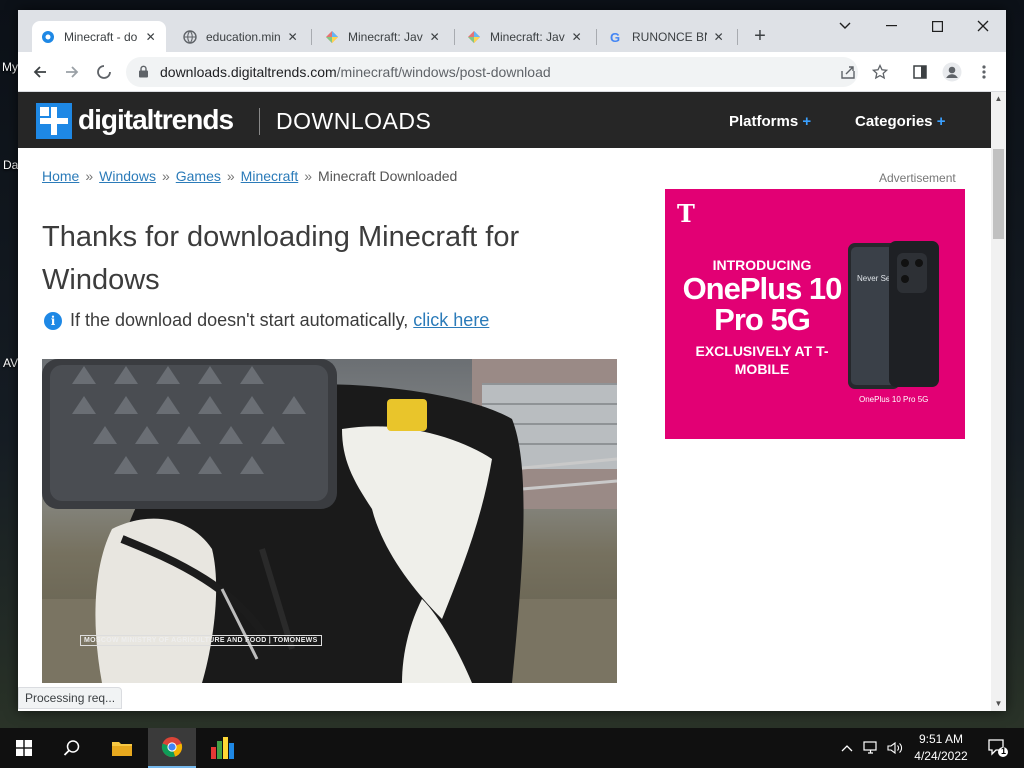 The width and height of the screenshot is (1024, 768). I want to click on share-icon, so click(848, 72).